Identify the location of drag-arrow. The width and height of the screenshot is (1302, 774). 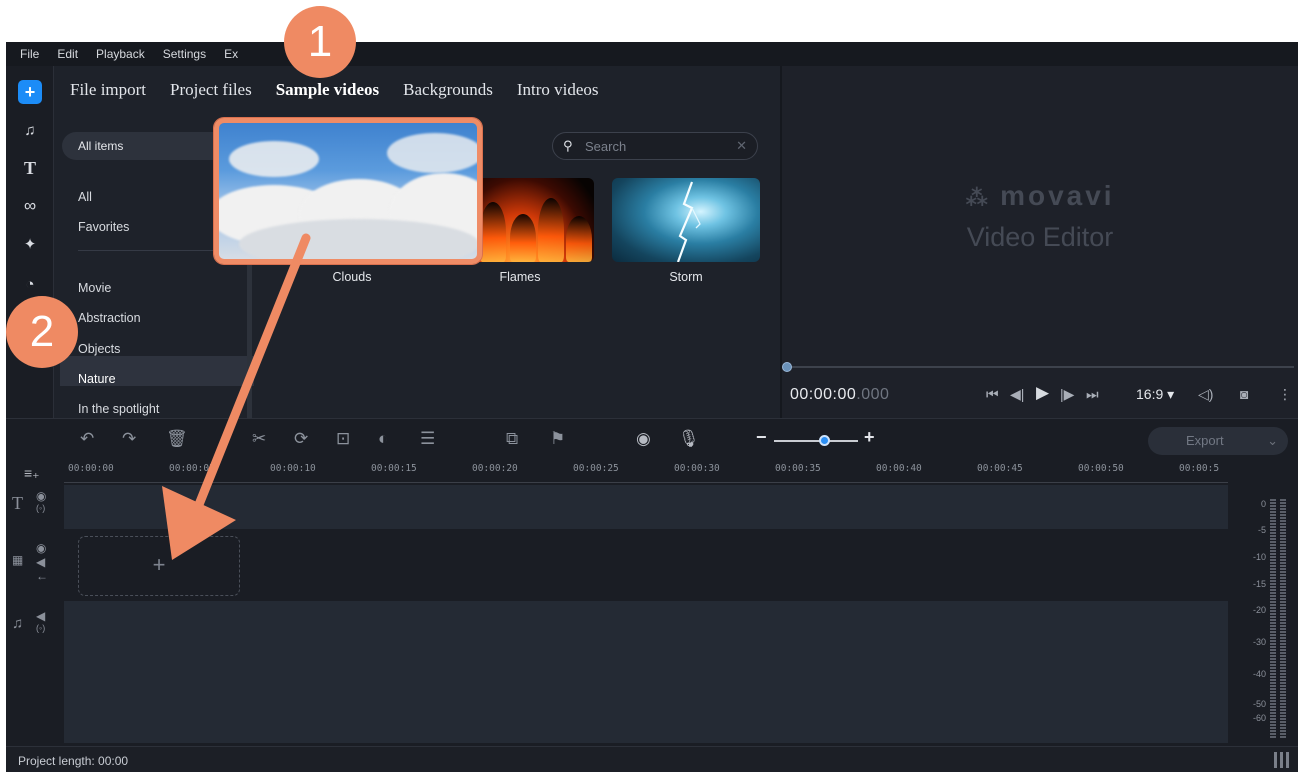
(236, 396).